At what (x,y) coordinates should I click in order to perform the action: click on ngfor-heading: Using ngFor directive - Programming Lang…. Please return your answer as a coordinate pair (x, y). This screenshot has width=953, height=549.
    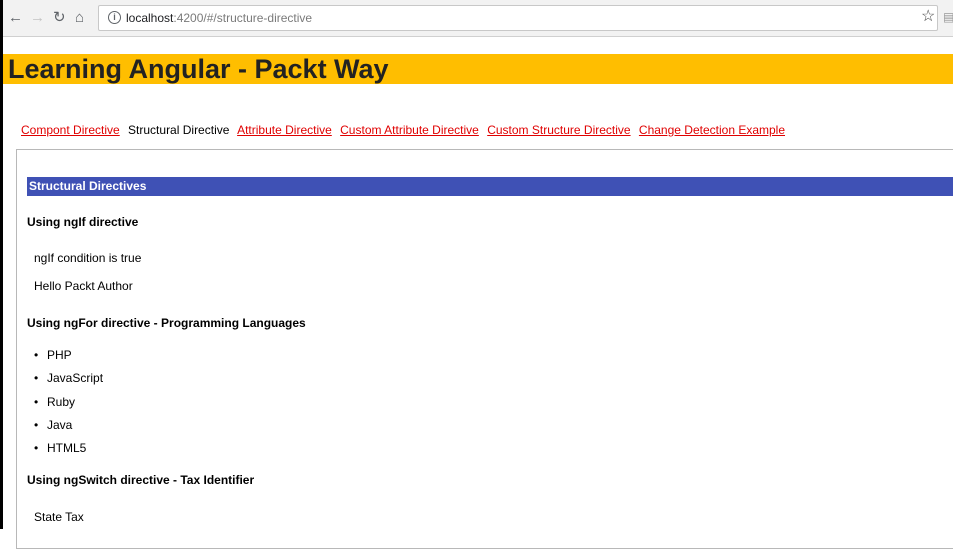
    Looking at the image, I should click on (166, 323).